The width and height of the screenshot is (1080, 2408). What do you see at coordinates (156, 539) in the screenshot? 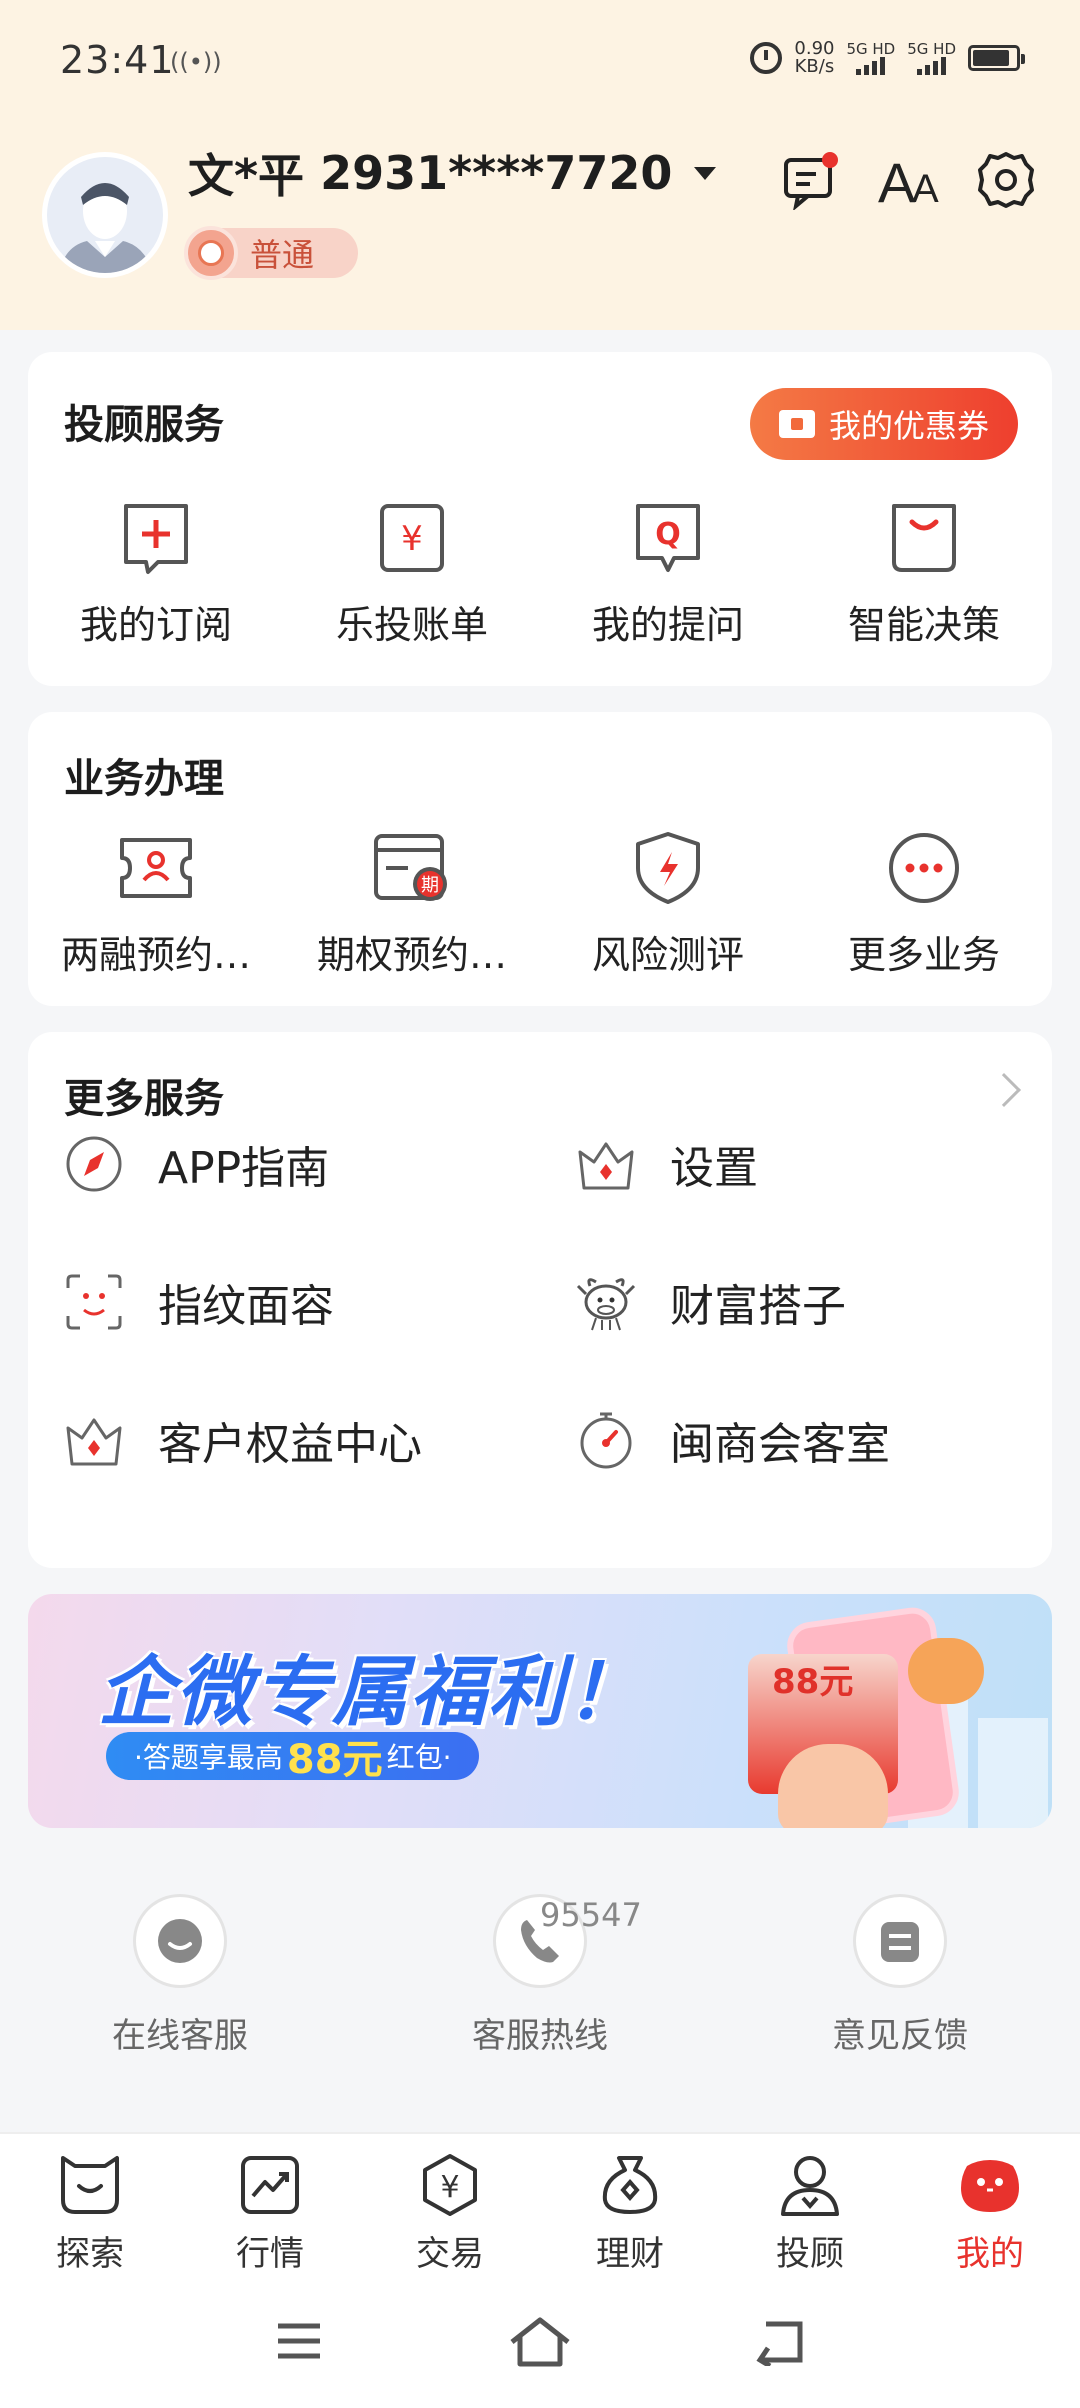
I see `subscribe-icon` at bounding box center [156, 539].